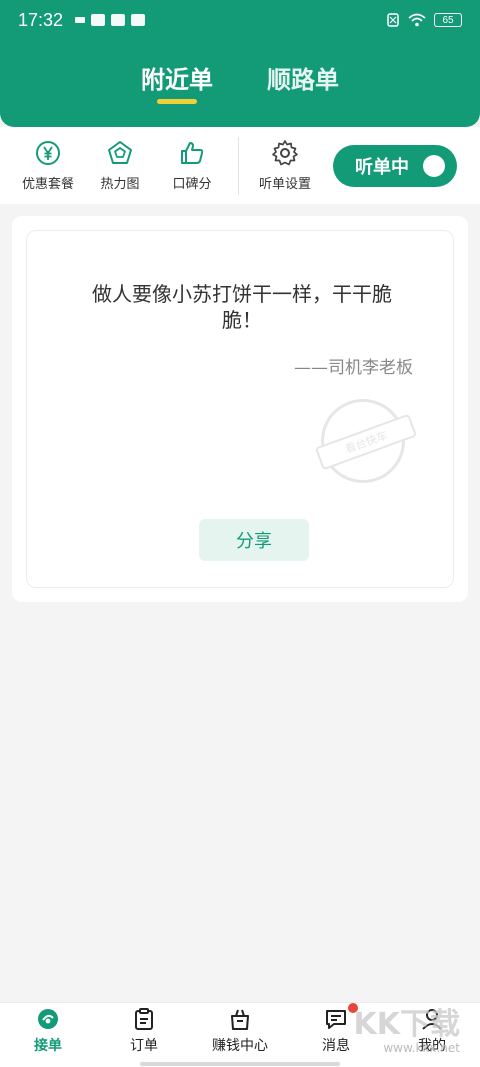  I want to click on tab-route-orders: 顺路单, so click(303, 81).